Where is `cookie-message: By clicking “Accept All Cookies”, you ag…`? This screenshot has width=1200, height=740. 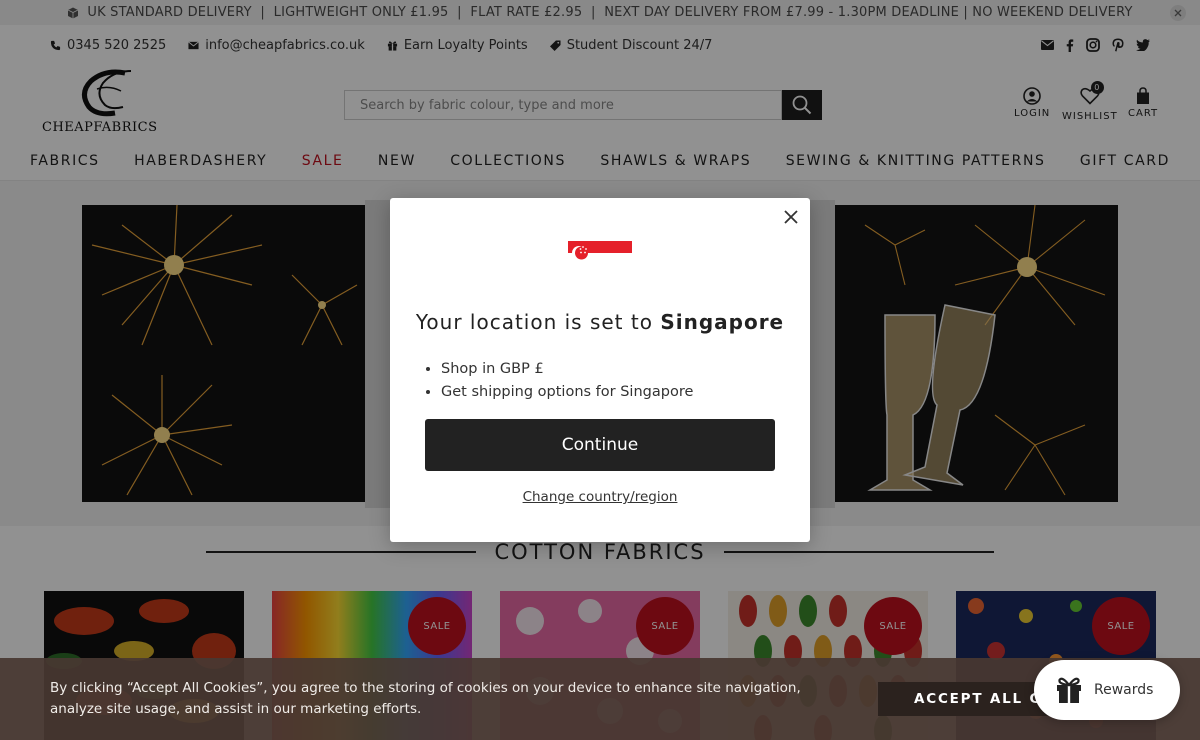 cookie-message: By clicking “Accept All Cookies”, you ag… is located at coordinates (425, 698).